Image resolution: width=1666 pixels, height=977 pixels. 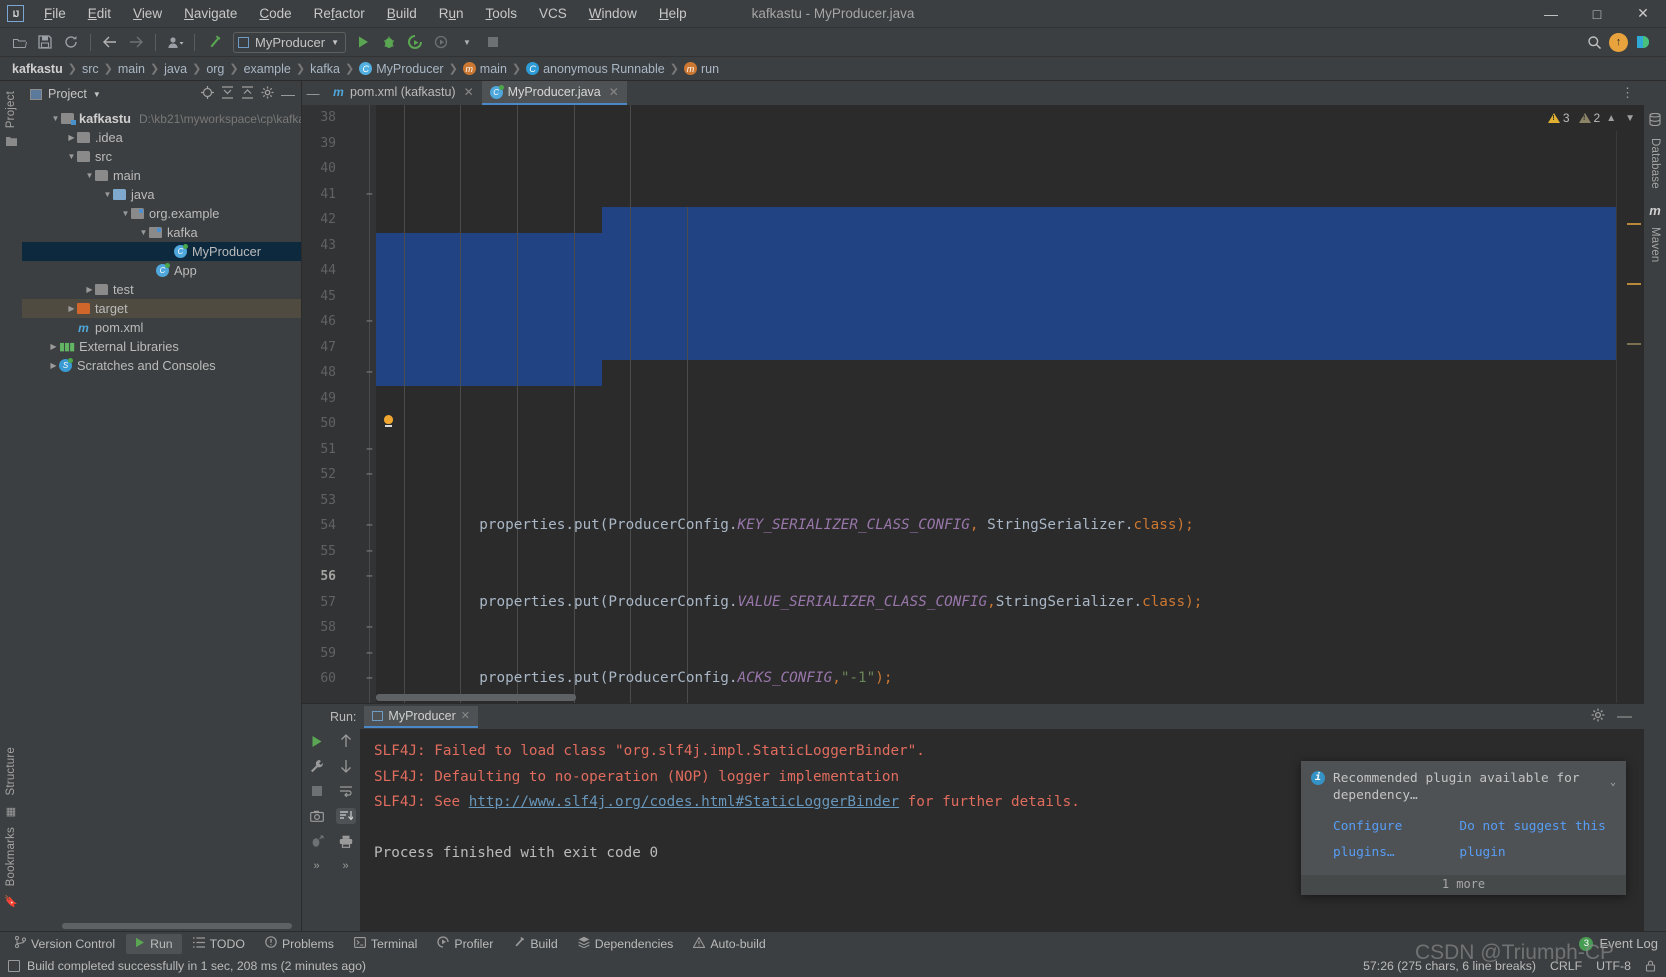 What do you see at coordinates (99, 13) in the screenshot?
I see `menu-edit: Edit` at bounding box center [99, 13].